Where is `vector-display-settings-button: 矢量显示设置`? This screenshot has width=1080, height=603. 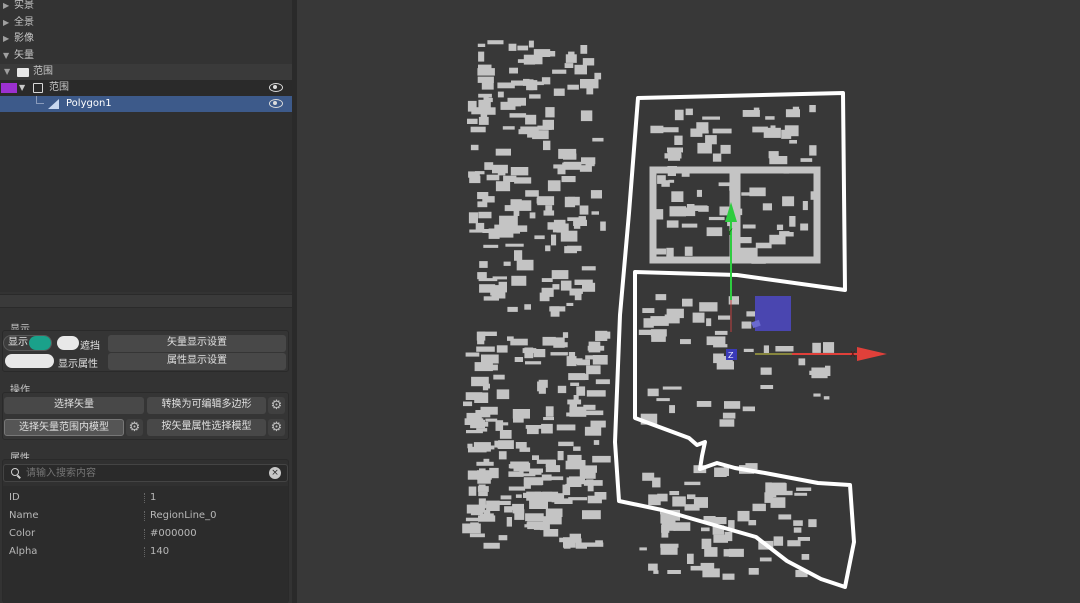 vector-display-settings-button: 矢量显示设置 is located at coordinates (197, 343).